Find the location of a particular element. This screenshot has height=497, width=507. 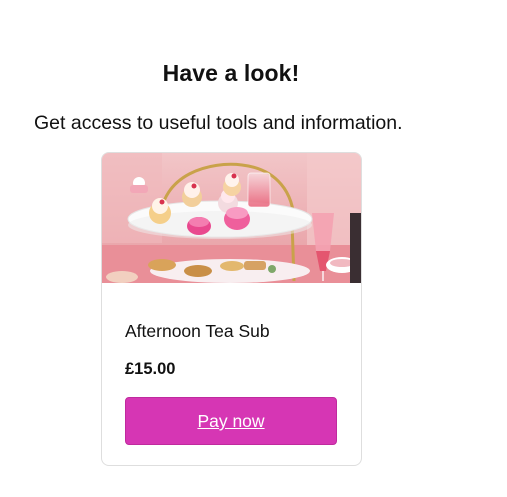

product-price: £15.00 is located at coordinates (150, 369).